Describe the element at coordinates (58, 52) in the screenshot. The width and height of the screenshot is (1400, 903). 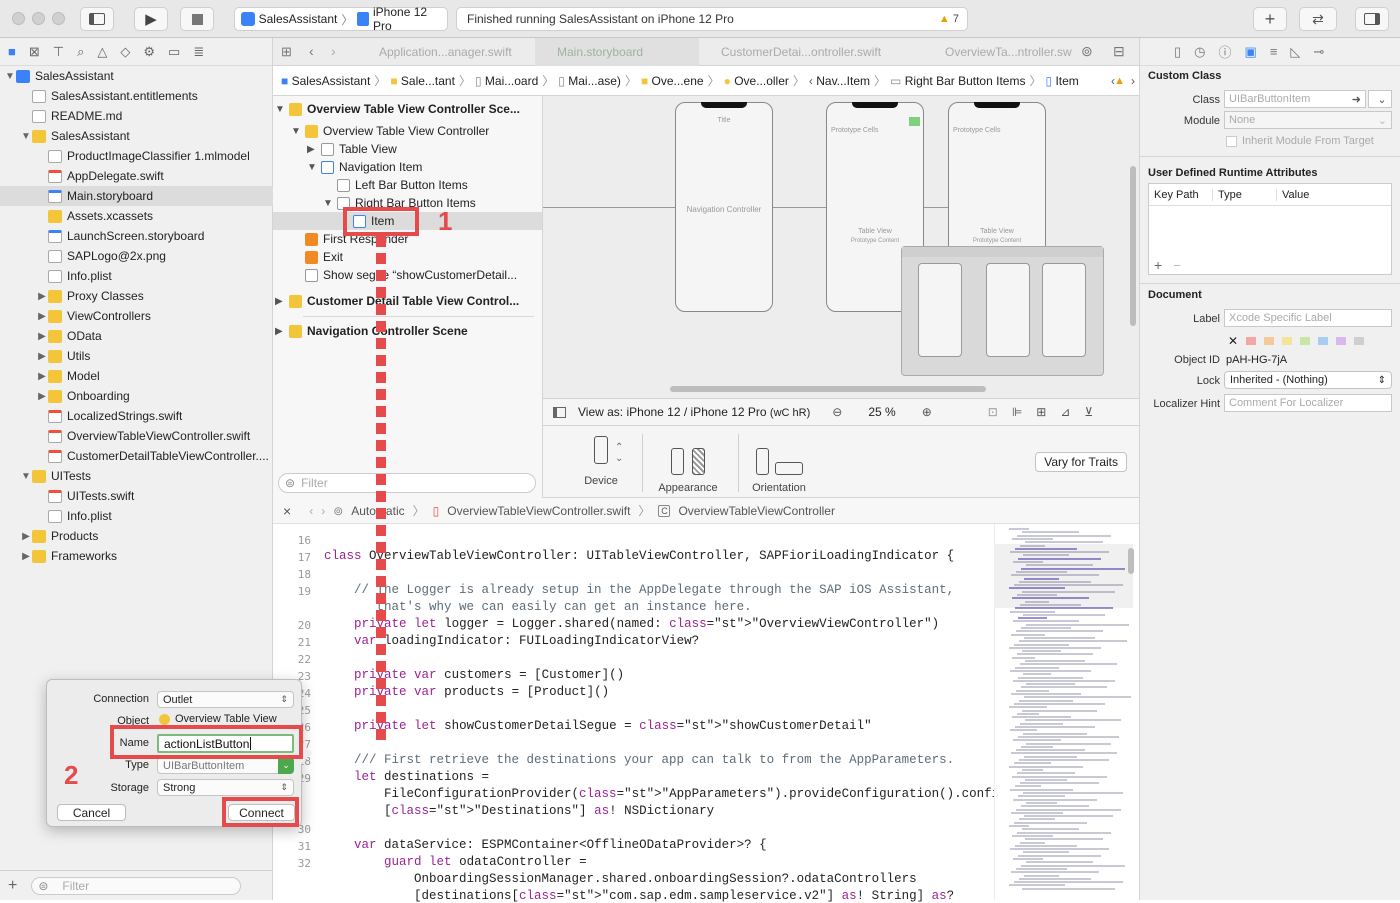
I see `symbol-icon: ⊤` at that location.